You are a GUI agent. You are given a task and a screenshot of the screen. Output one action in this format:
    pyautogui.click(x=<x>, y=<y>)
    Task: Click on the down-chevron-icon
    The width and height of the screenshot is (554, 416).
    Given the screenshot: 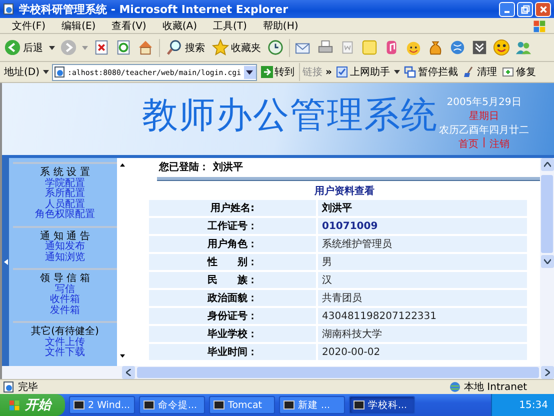 What is the action you would take?
    pyautogui.click(x=547, y=261)
    